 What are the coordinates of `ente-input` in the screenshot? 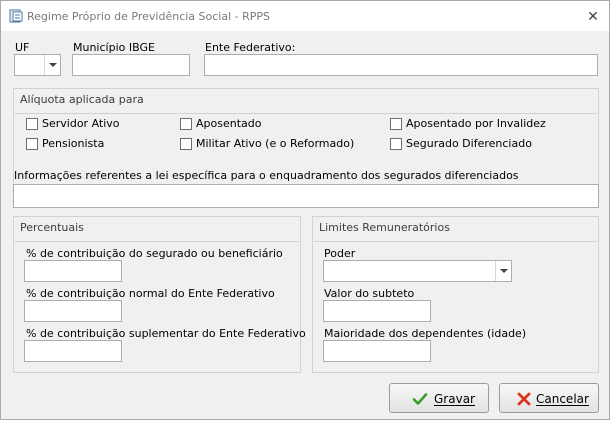 It's located at (401, 65).